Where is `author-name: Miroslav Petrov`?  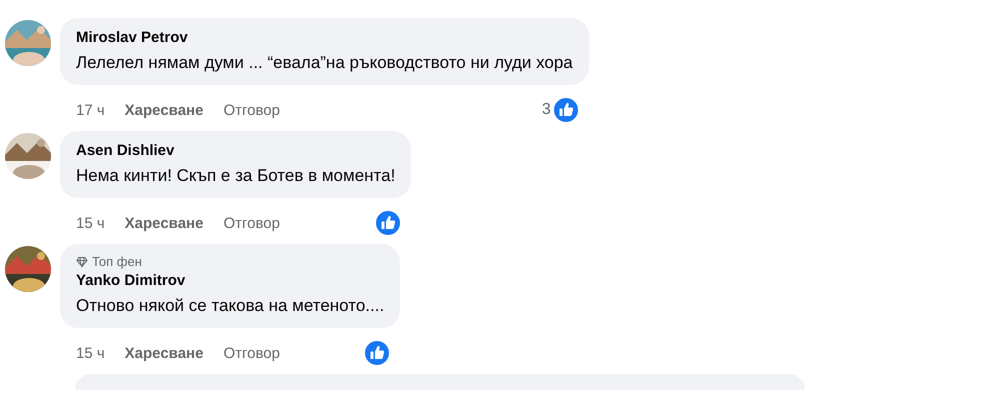
author-name: Miroslav Petrov is located at coordinates (324, 38).